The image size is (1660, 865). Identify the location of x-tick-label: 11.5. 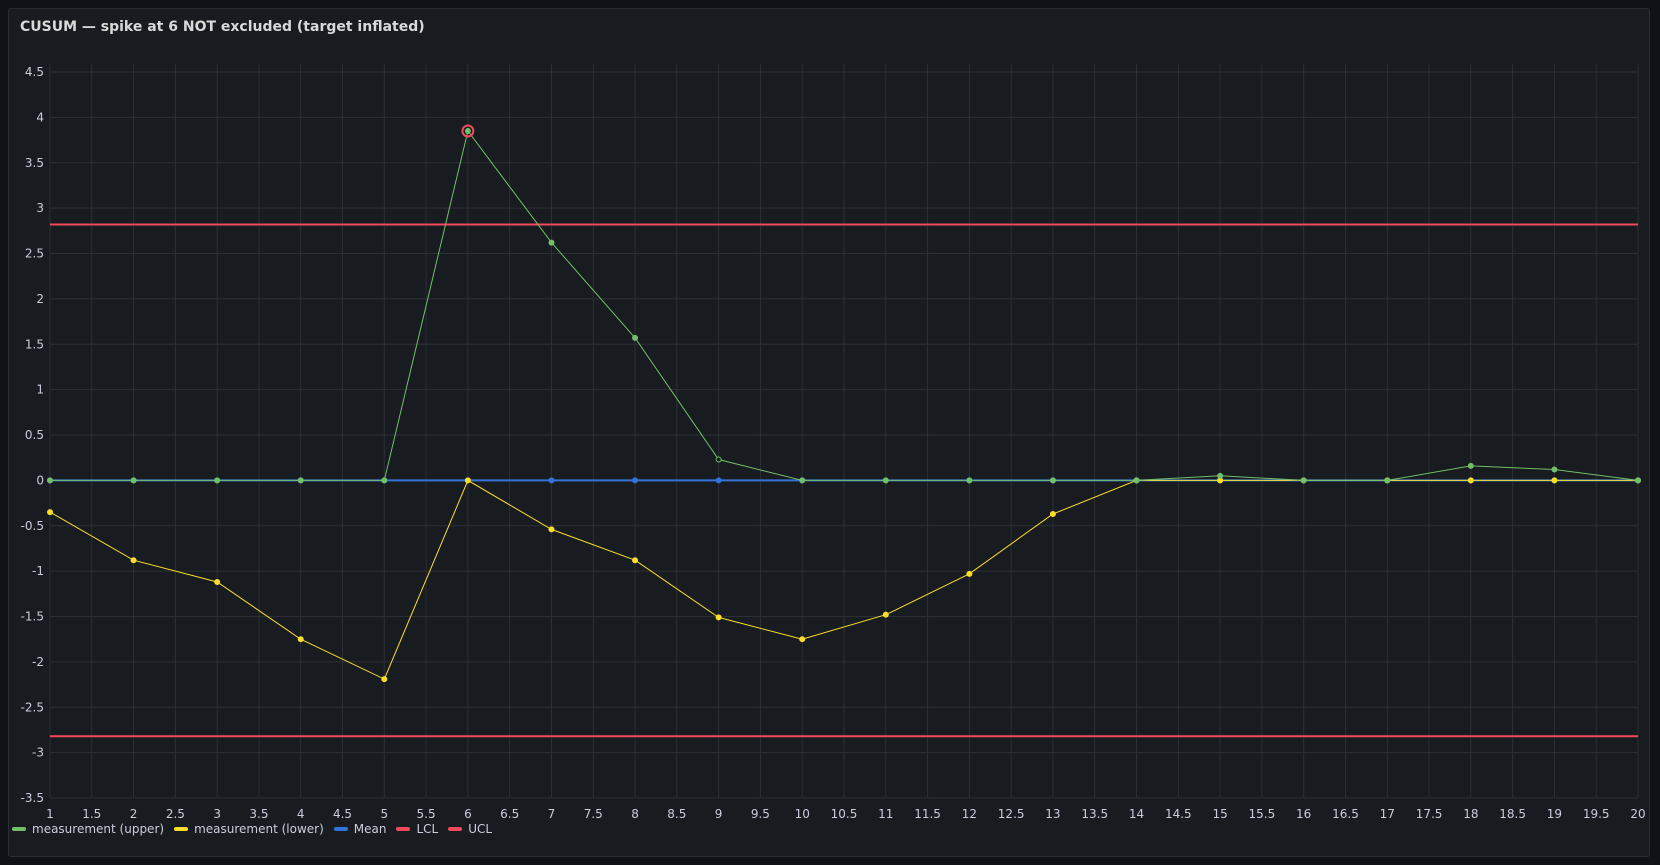
(927, 814).